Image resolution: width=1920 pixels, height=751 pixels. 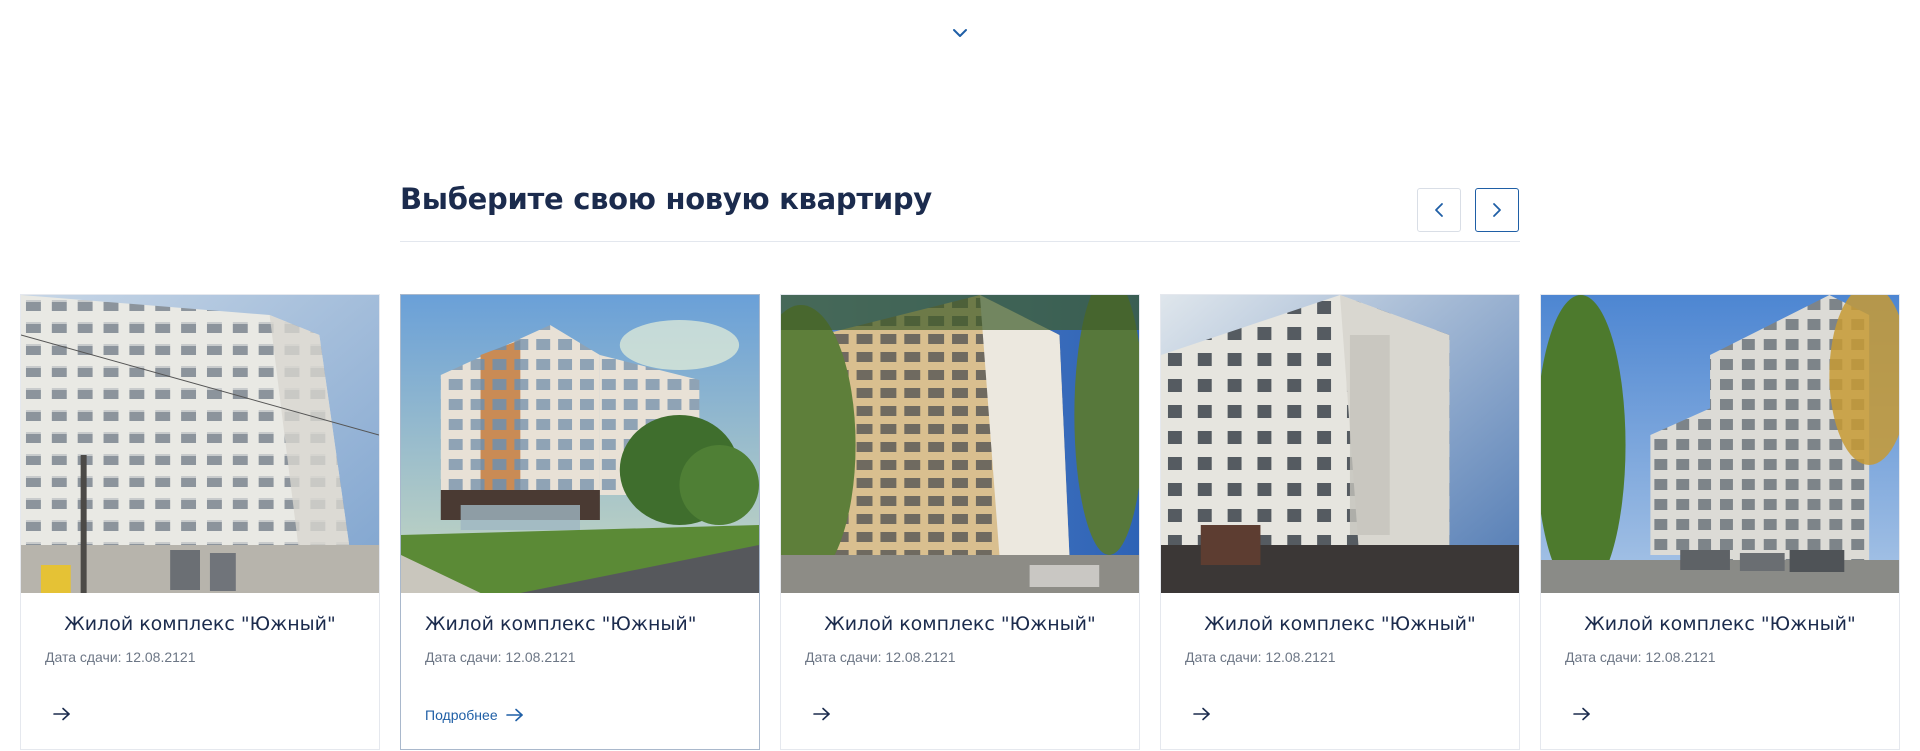 I want to click on scroll-down-button, so click(x=960, y=33).